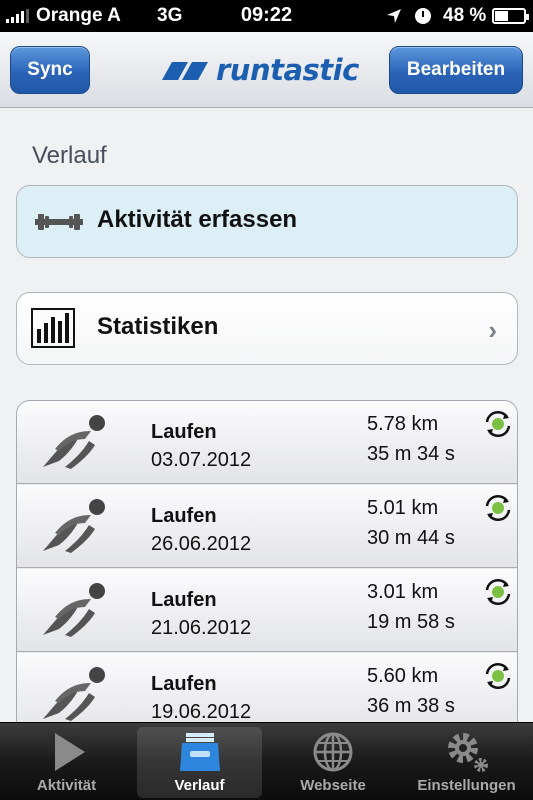 The image size is (533, 800). Describe the element at coordinates (466, 785) in the screenshot. I see `tab-label: Einstellungen` at that location.